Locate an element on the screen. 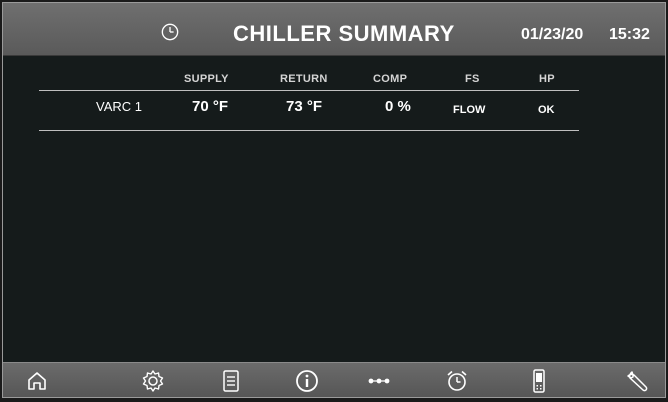 The height and width of the screenshot is (402, 668). header-divider is located at coordinates (309, 90).